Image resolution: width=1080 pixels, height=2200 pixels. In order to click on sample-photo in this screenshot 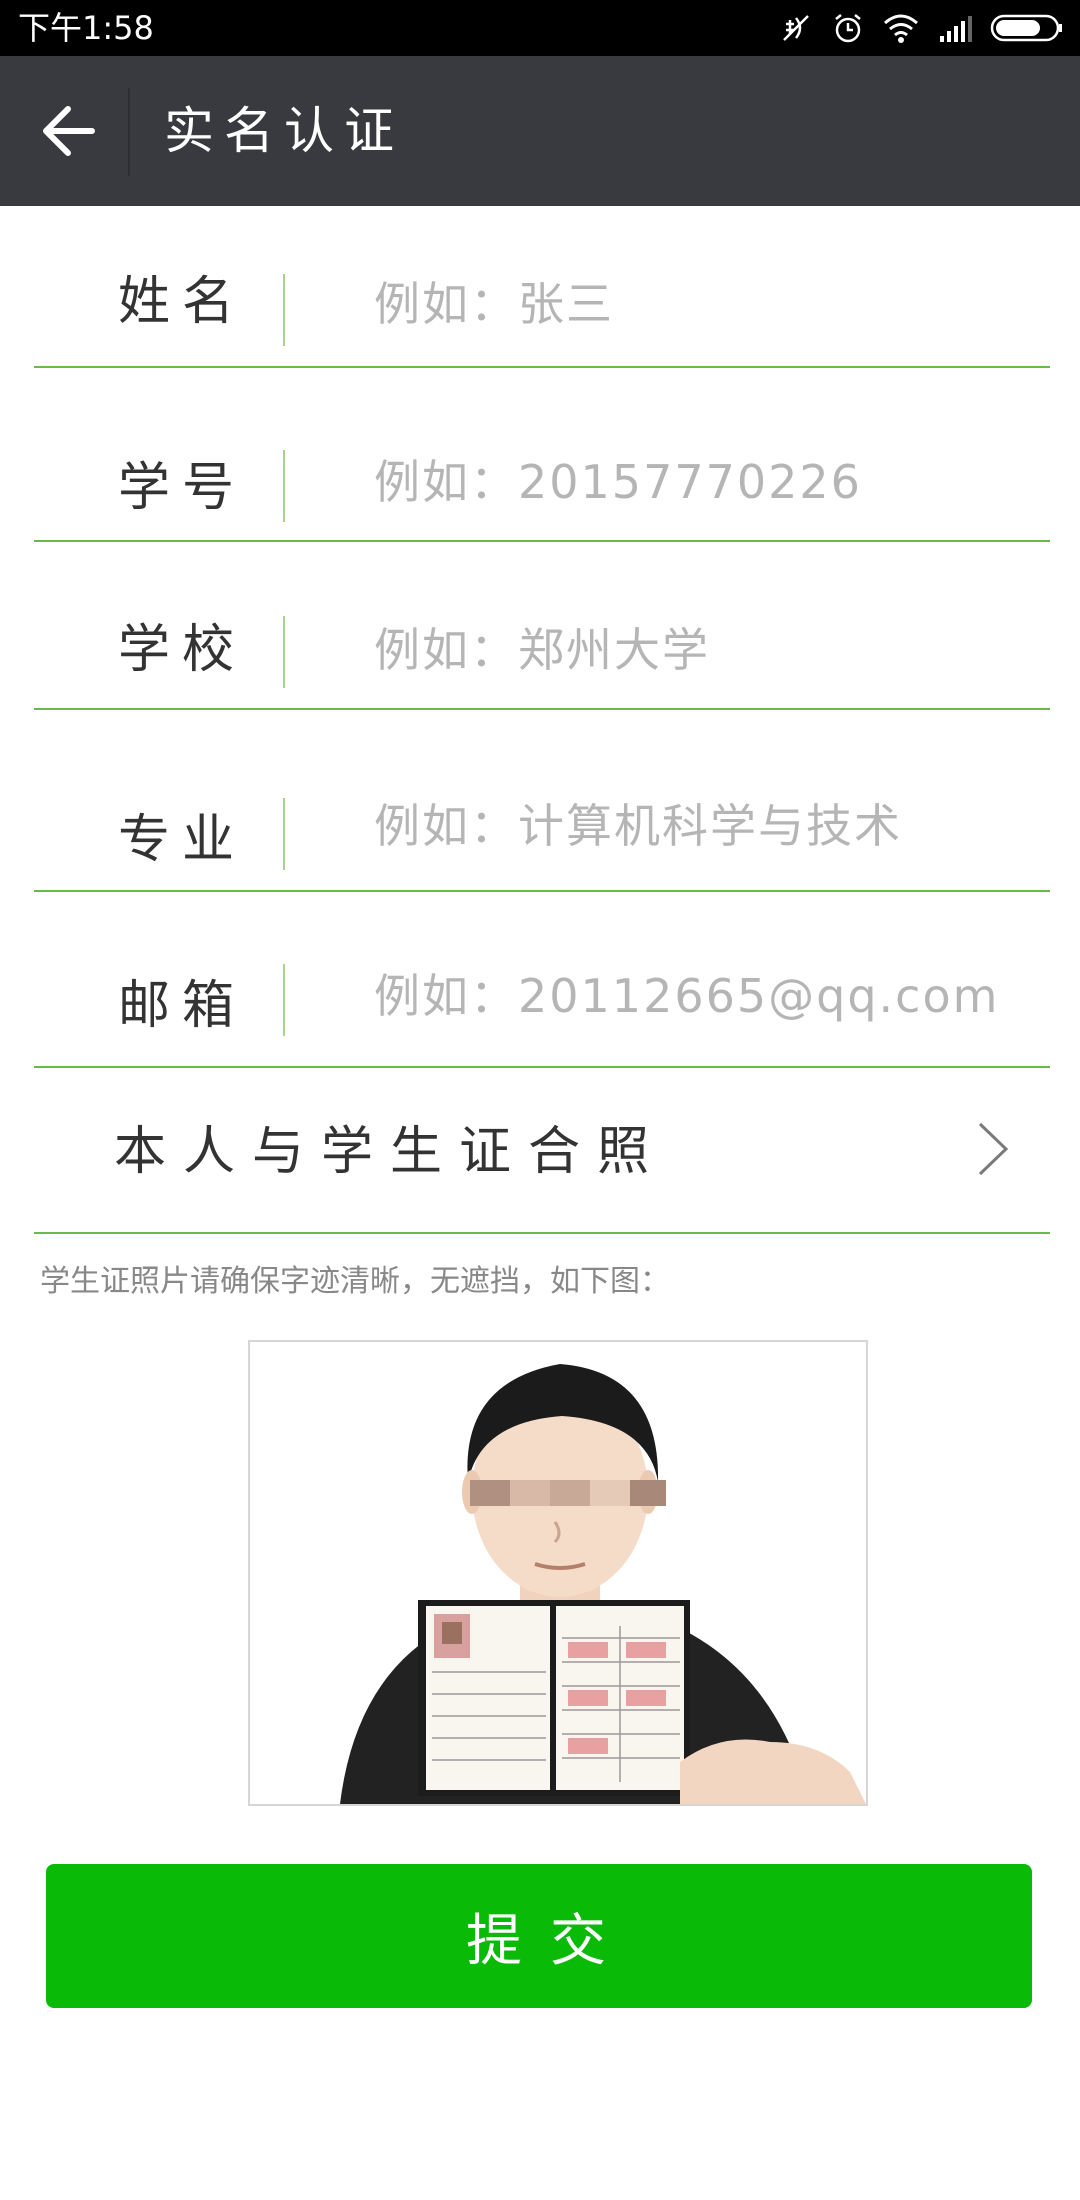, I will do `click(558, 1573)`.